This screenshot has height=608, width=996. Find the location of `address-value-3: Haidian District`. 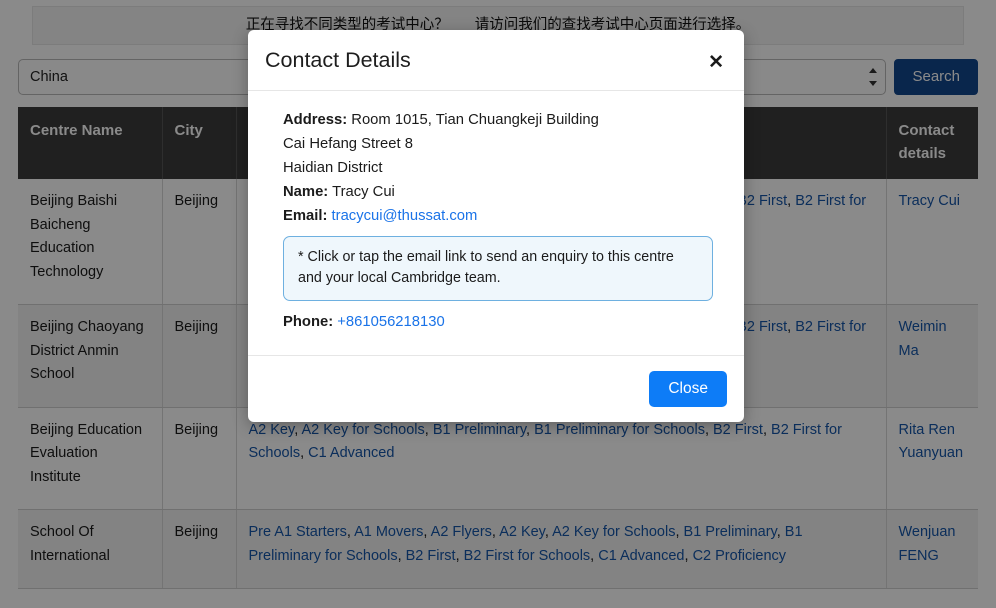

address-value-3: Haidian District is located at coordinates (333, 167).